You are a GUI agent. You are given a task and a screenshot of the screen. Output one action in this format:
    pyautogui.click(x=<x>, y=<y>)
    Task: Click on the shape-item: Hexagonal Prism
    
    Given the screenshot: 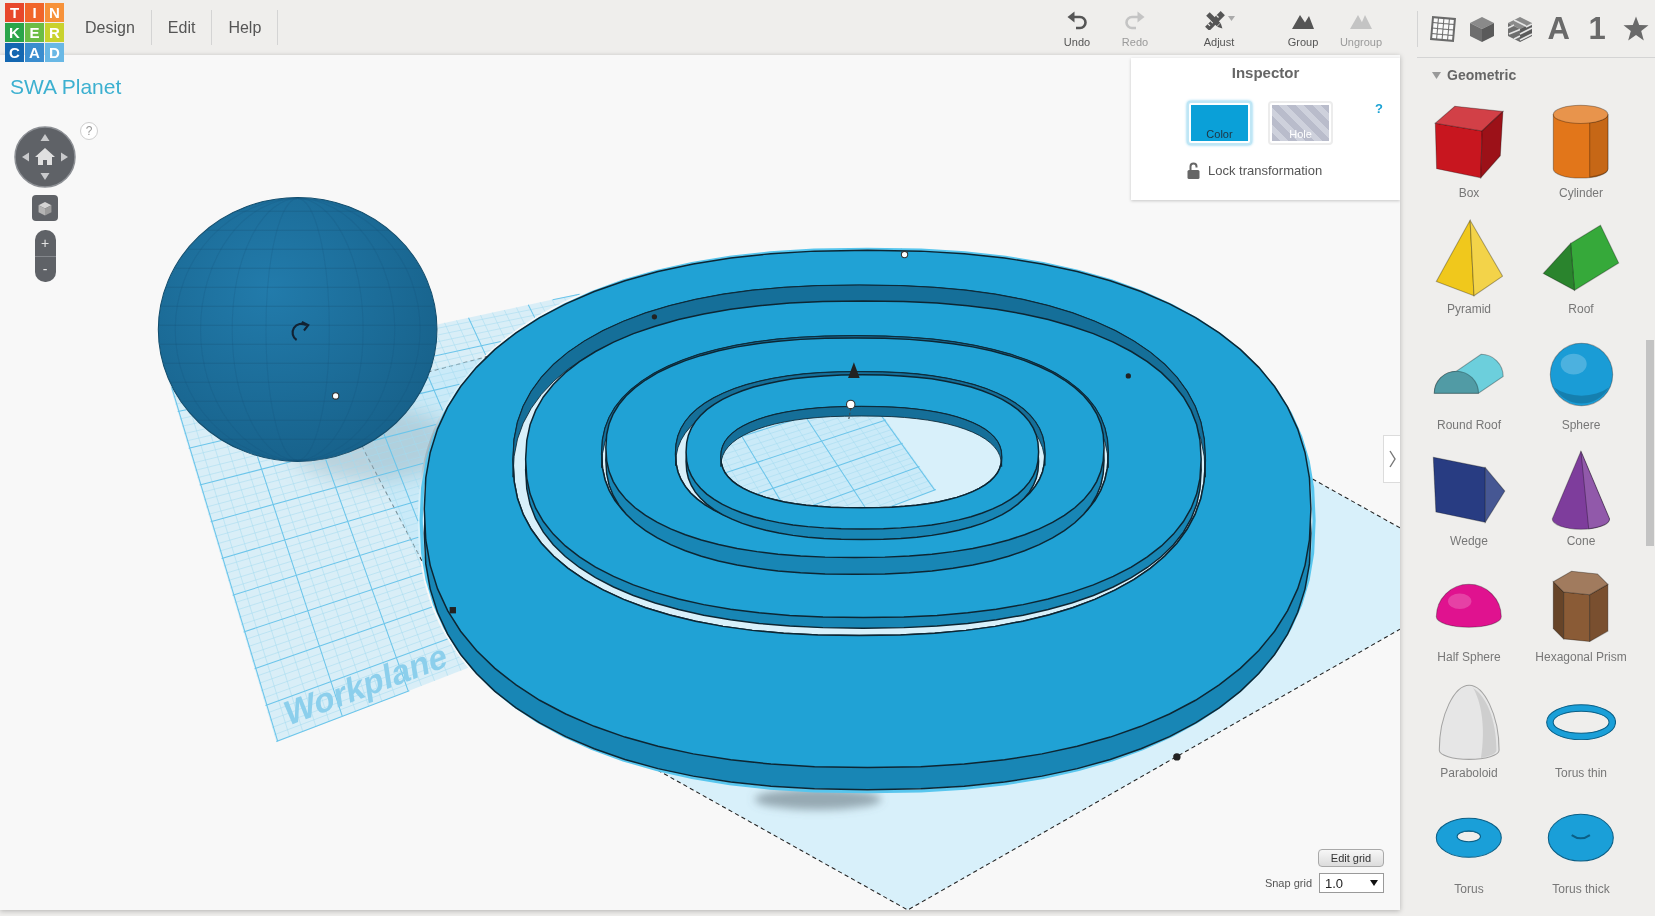 What is the action you would take?
    pyautogui.click(x=1581, y=614)
    